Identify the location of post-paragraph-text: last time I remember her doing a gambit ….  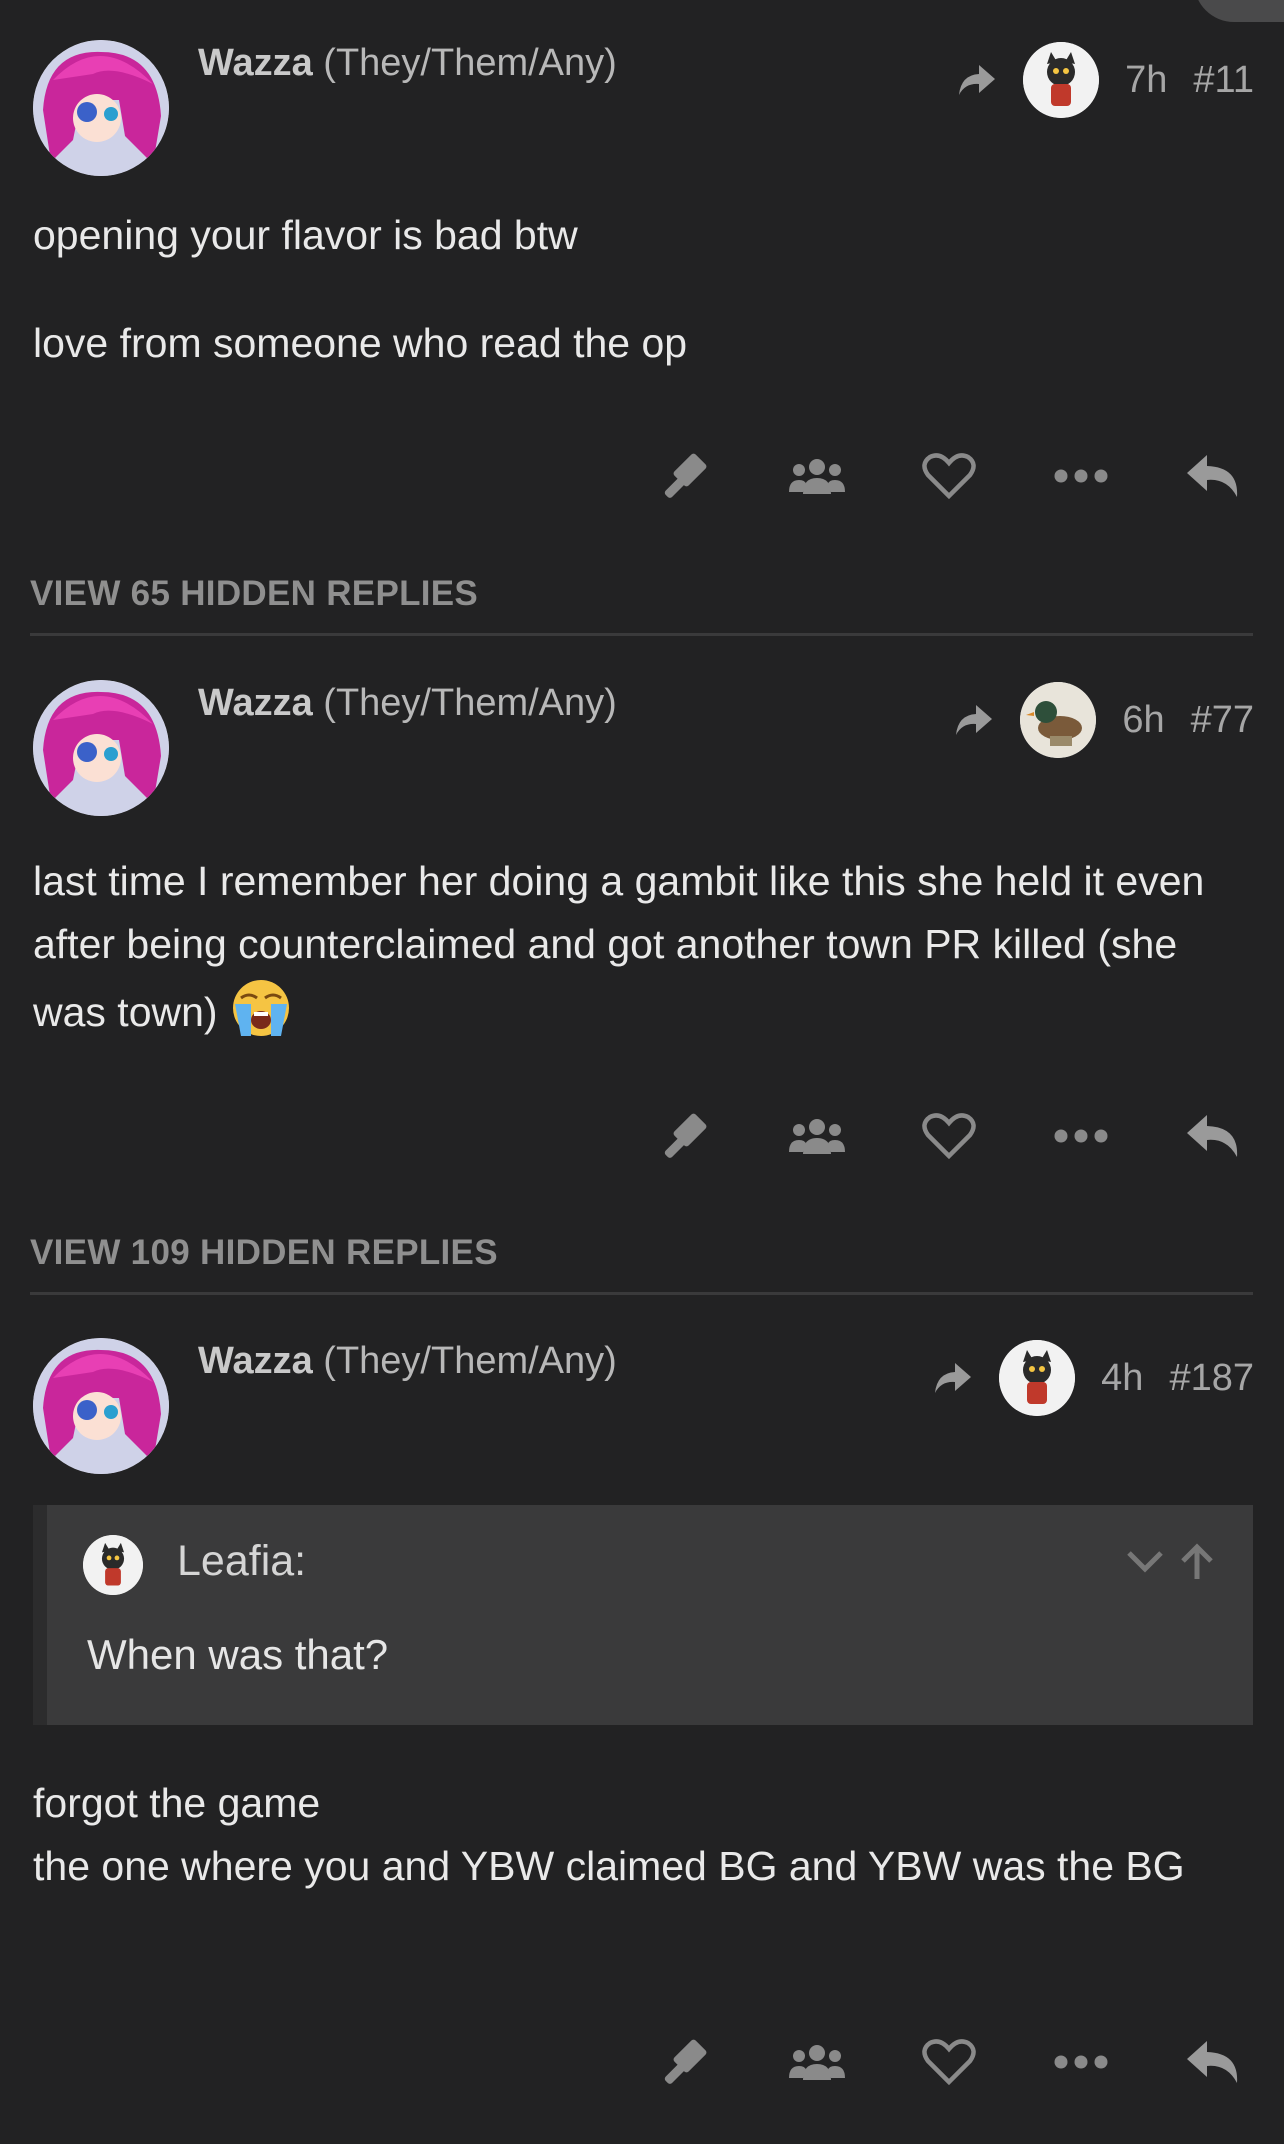
(619, 946).